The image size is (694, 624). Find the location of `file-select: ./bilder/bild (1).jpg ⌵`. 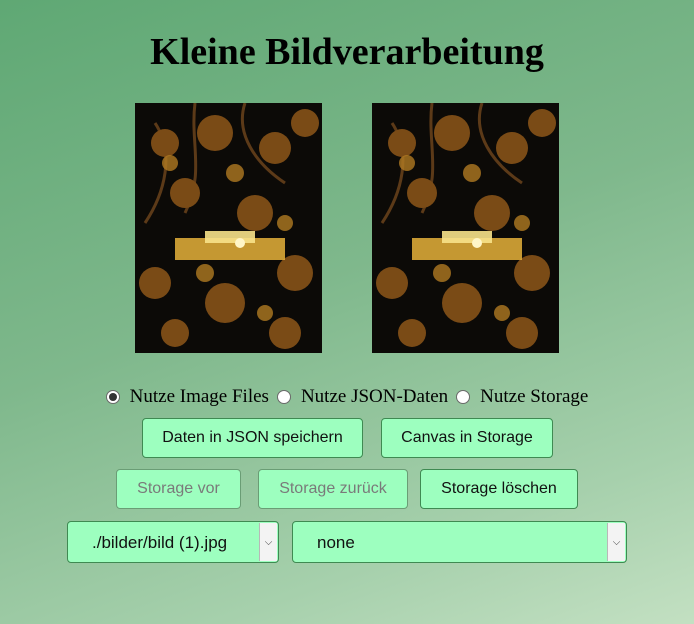

file-select: ./bilder/bild (1).jpg ⌵ is located at coordinates (173, 542).